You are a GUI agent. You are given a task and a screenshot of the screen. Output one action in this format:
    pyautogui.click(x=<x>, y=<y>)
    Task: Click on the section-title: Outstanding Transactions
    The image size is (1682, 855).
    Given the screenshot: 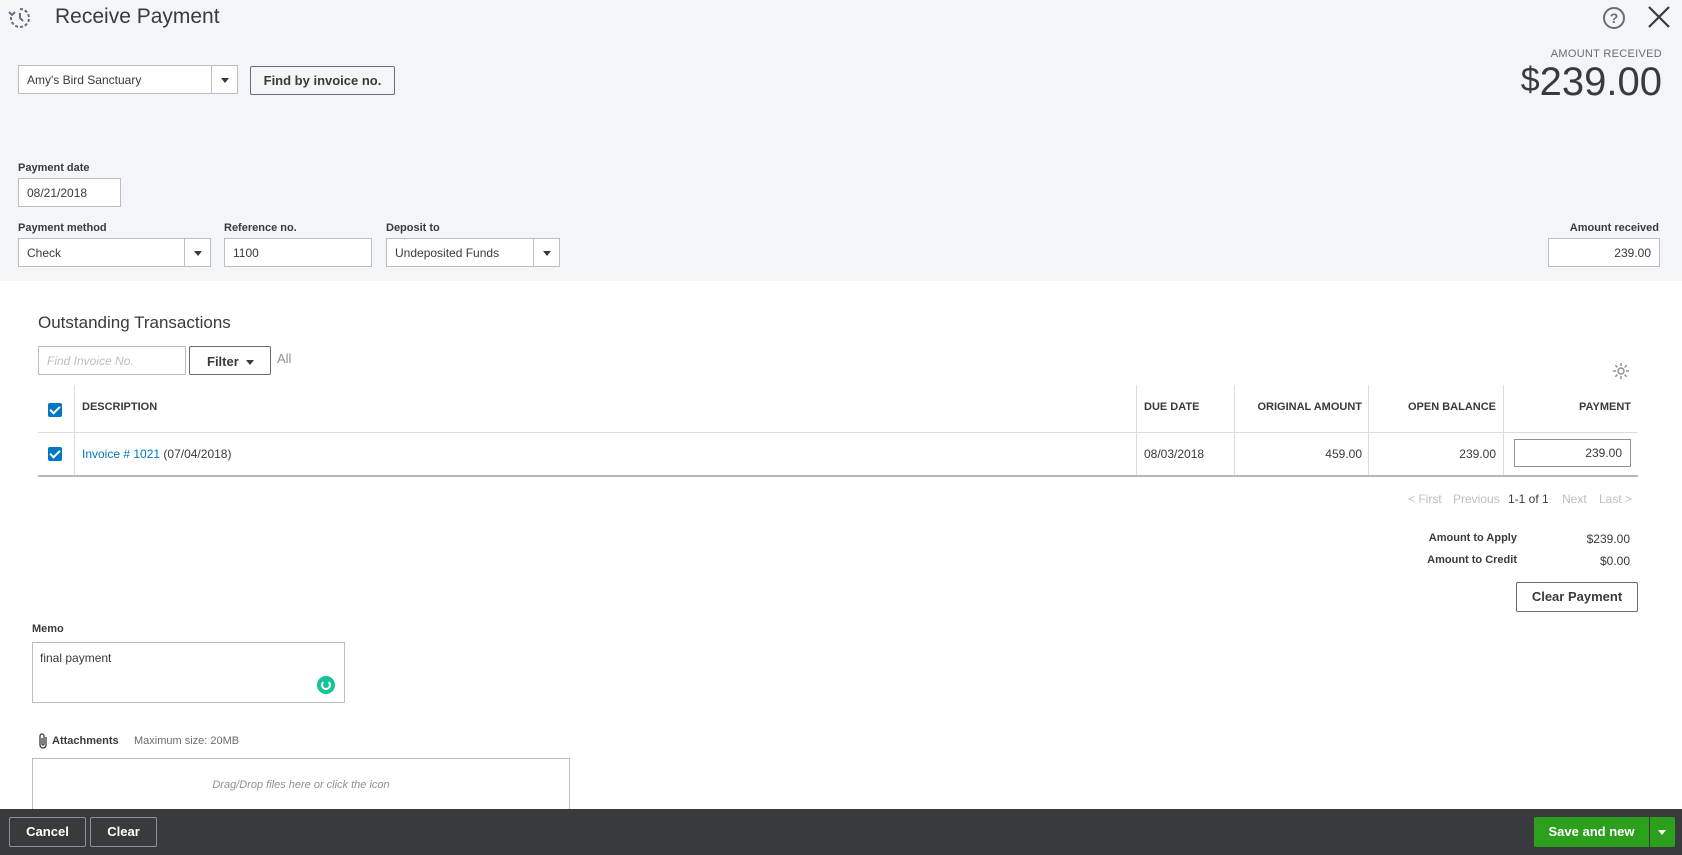 What is the action you would take?
    pyautogui.click(x=134, y=322)
    